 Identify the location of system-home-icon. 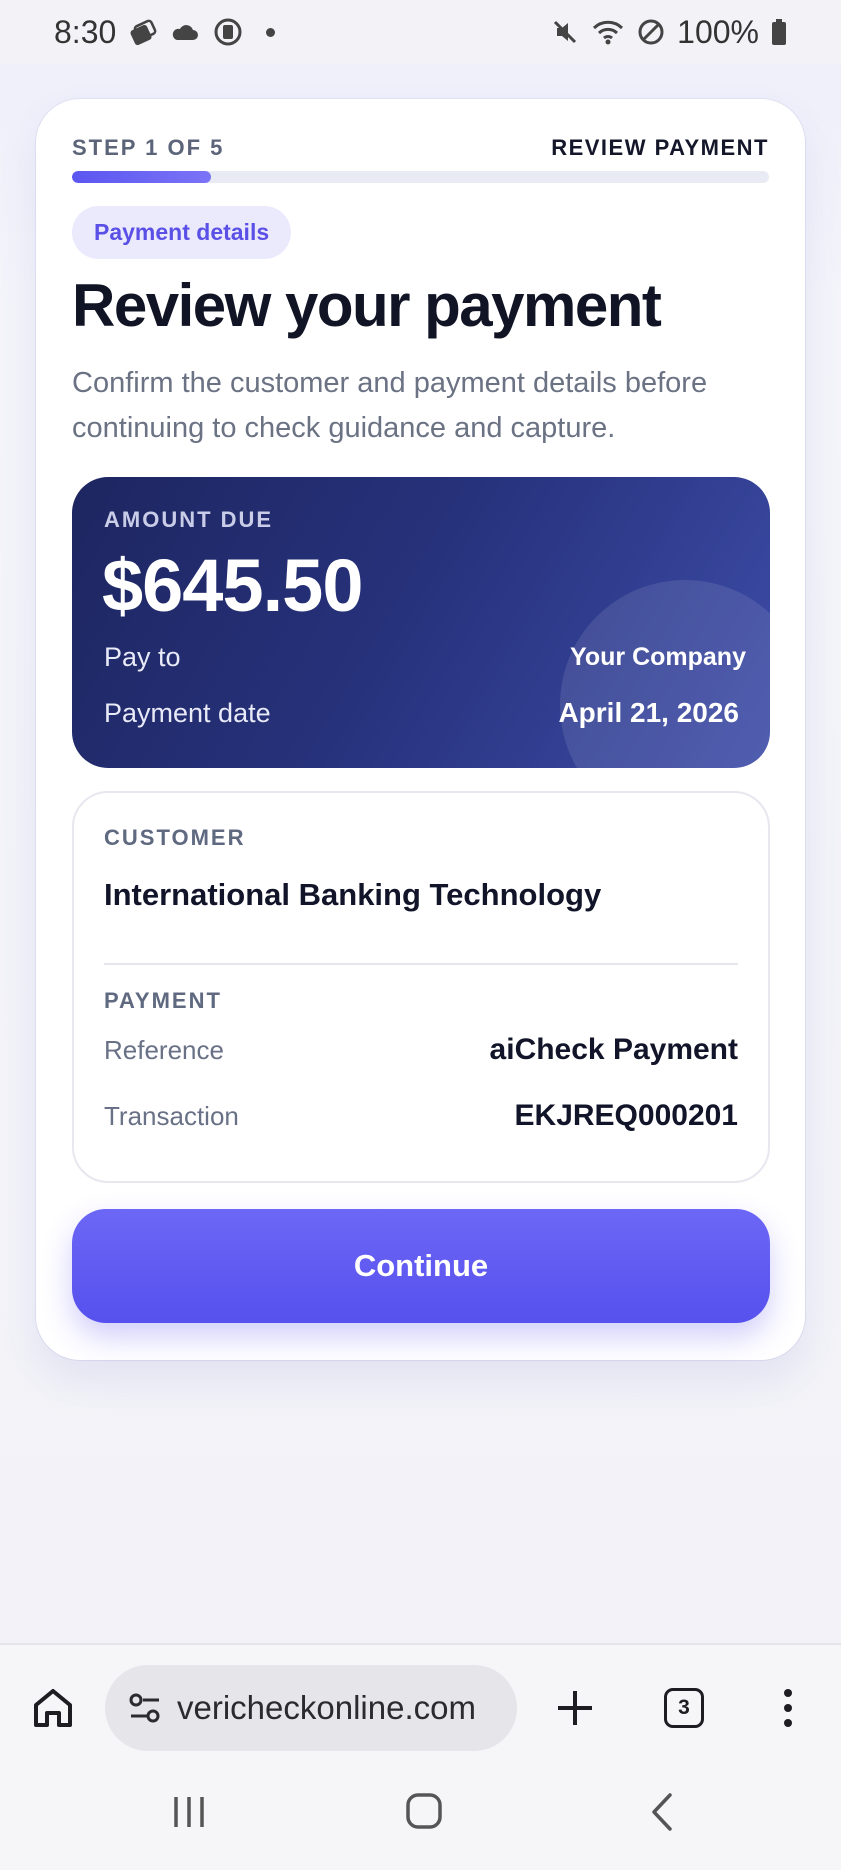
(424, 1811).